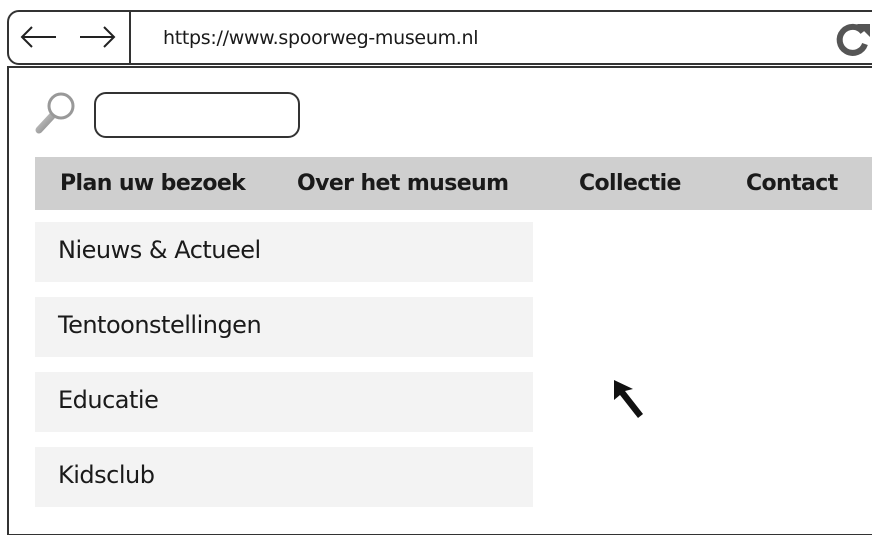 This screenshot has height=535, width=872. Describe the element at coordinates (321, 38) in the screenshot. I see `url-text: https://www.spoorweg-museum.nl` at that location.